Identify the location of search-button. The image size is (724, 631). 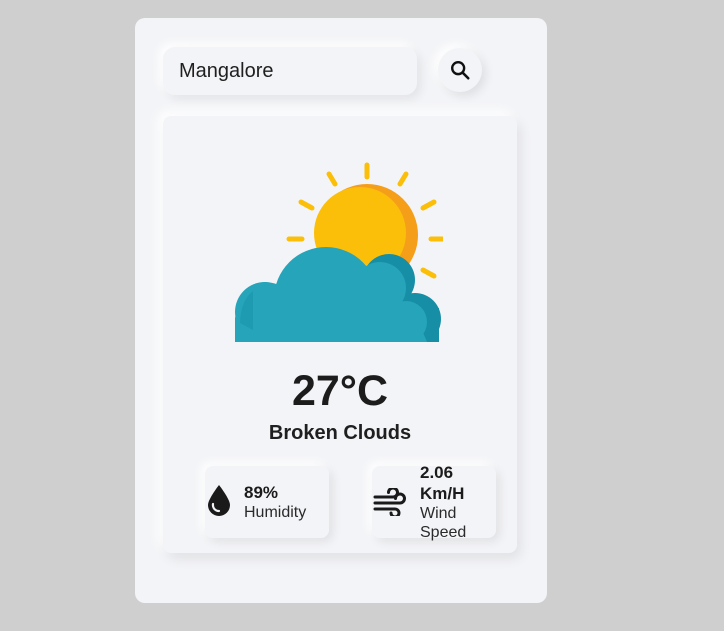
(460, 70).